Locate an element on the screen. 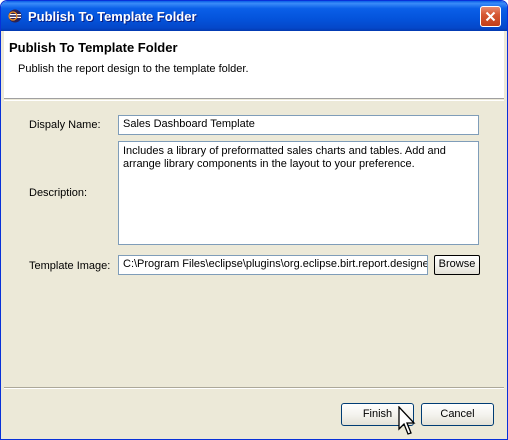 The width and height of the screenshot is (508, 440). close-icon is located at coordinates (490, 16).